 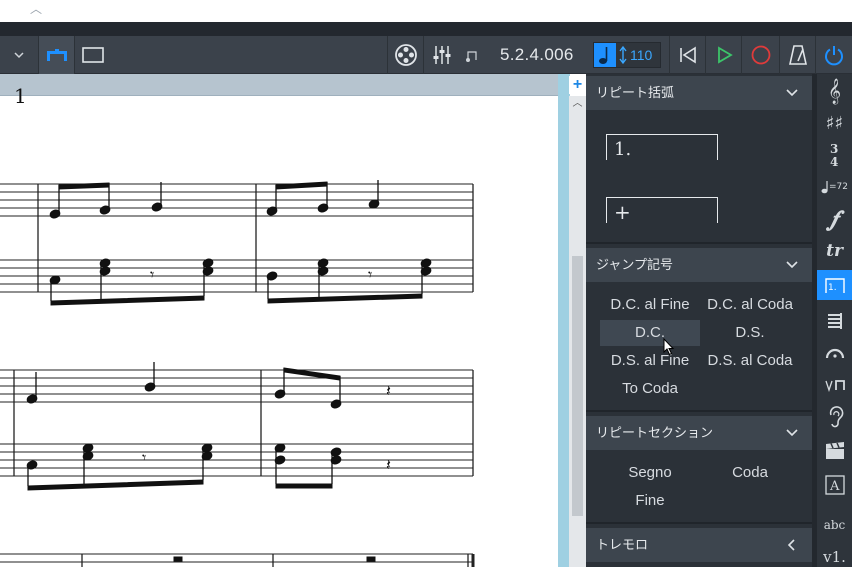 I want to click on scroll-up-arrow-icon: ︿, so click(x=577, y=104).